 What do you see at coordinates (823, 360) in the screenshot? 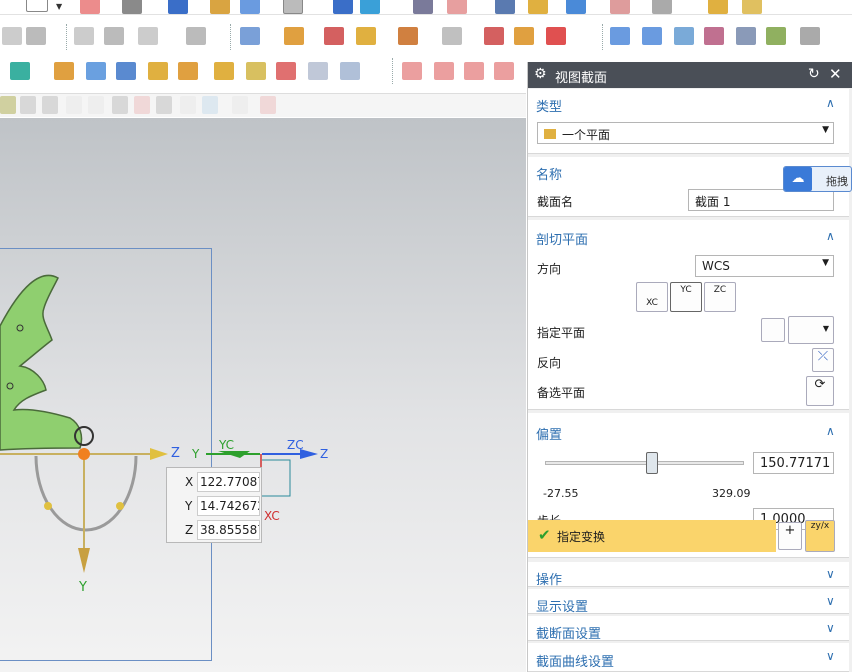
I see `reverse-direction-button: ⤫` at bounding box center [823, 360].